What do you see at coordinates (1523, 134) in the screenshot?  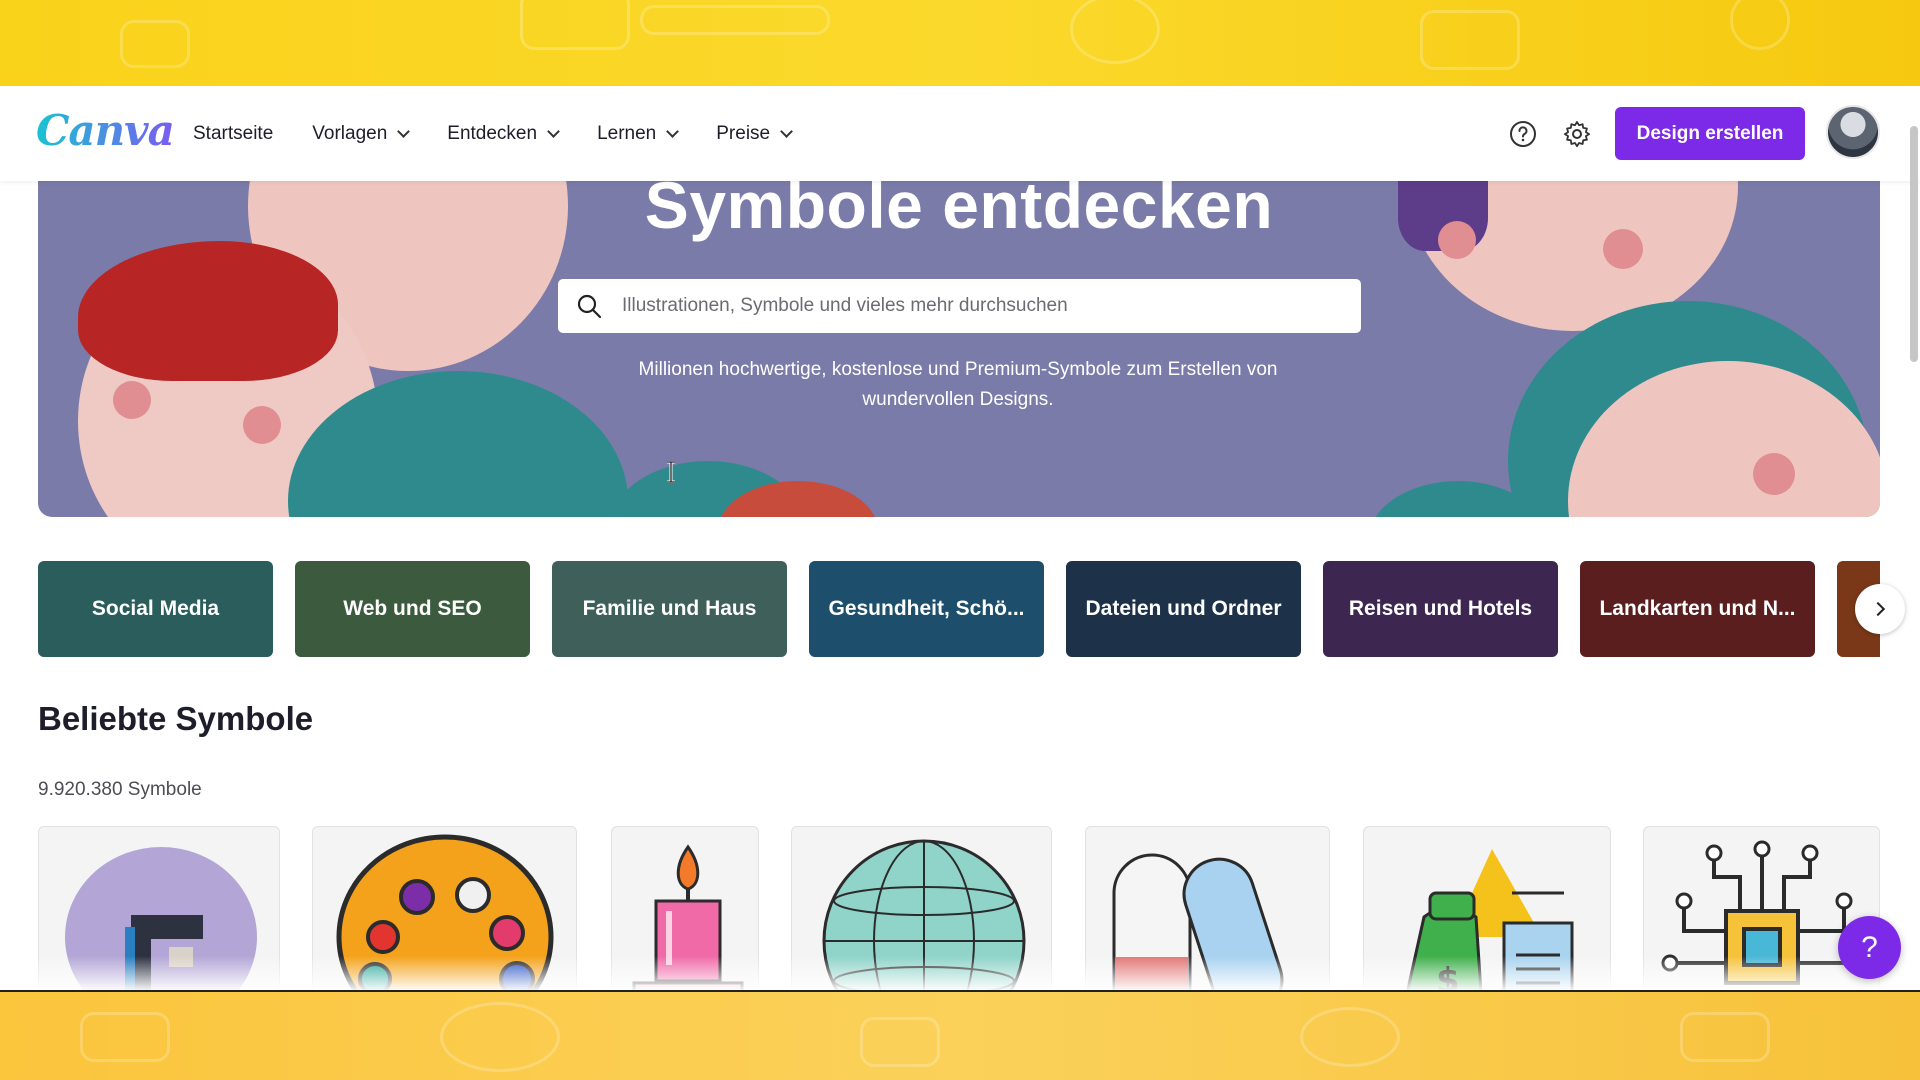 I see `help-circle-icon` at bounding box center [1523, 134].